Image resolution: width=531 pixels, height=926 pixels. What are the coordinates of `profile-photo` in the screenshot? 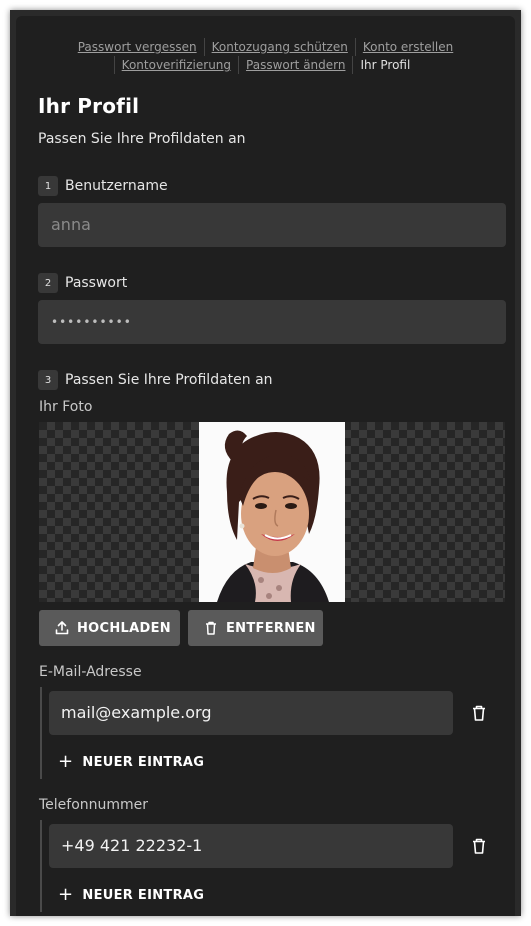 It's located at (272, 512).